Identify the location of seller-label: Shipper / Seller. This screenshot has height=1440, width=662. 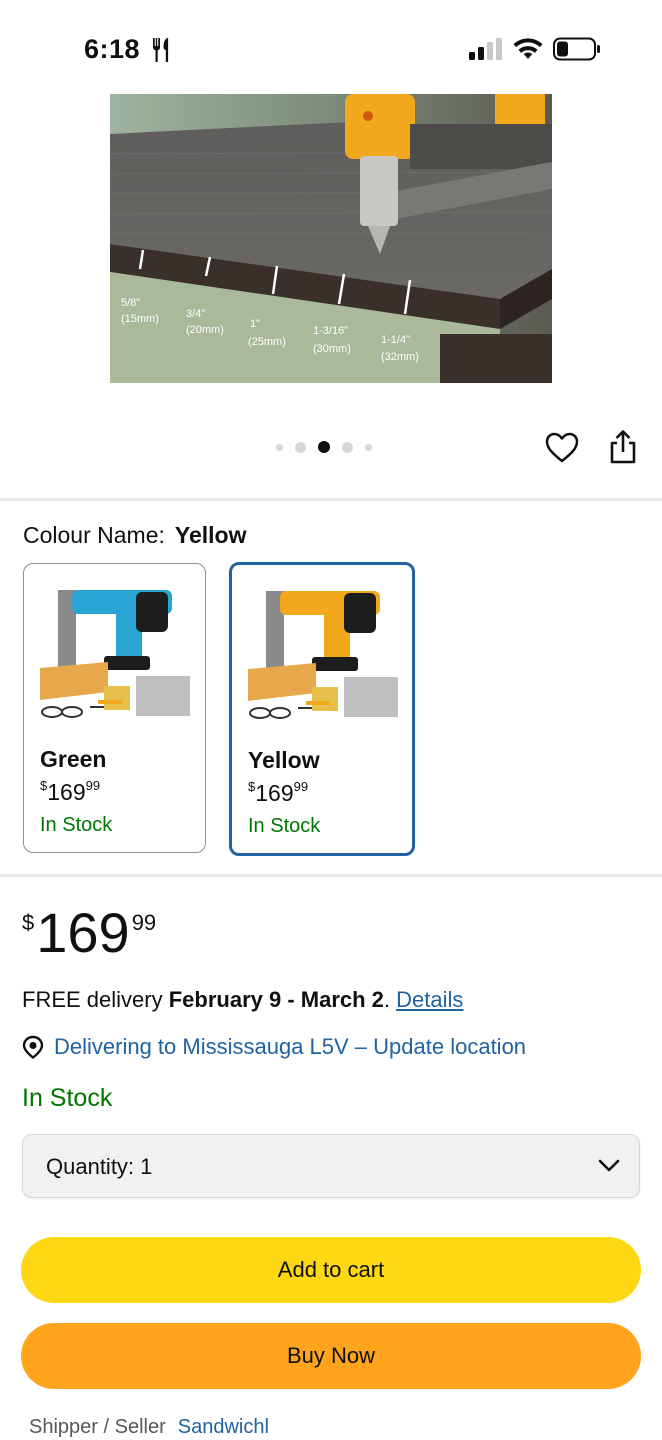
(97, 1427).